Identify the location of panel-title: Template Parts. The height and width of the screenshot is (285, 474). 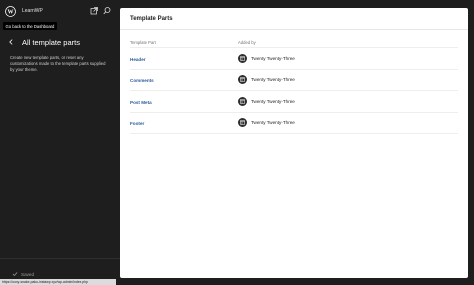
(151, 19).